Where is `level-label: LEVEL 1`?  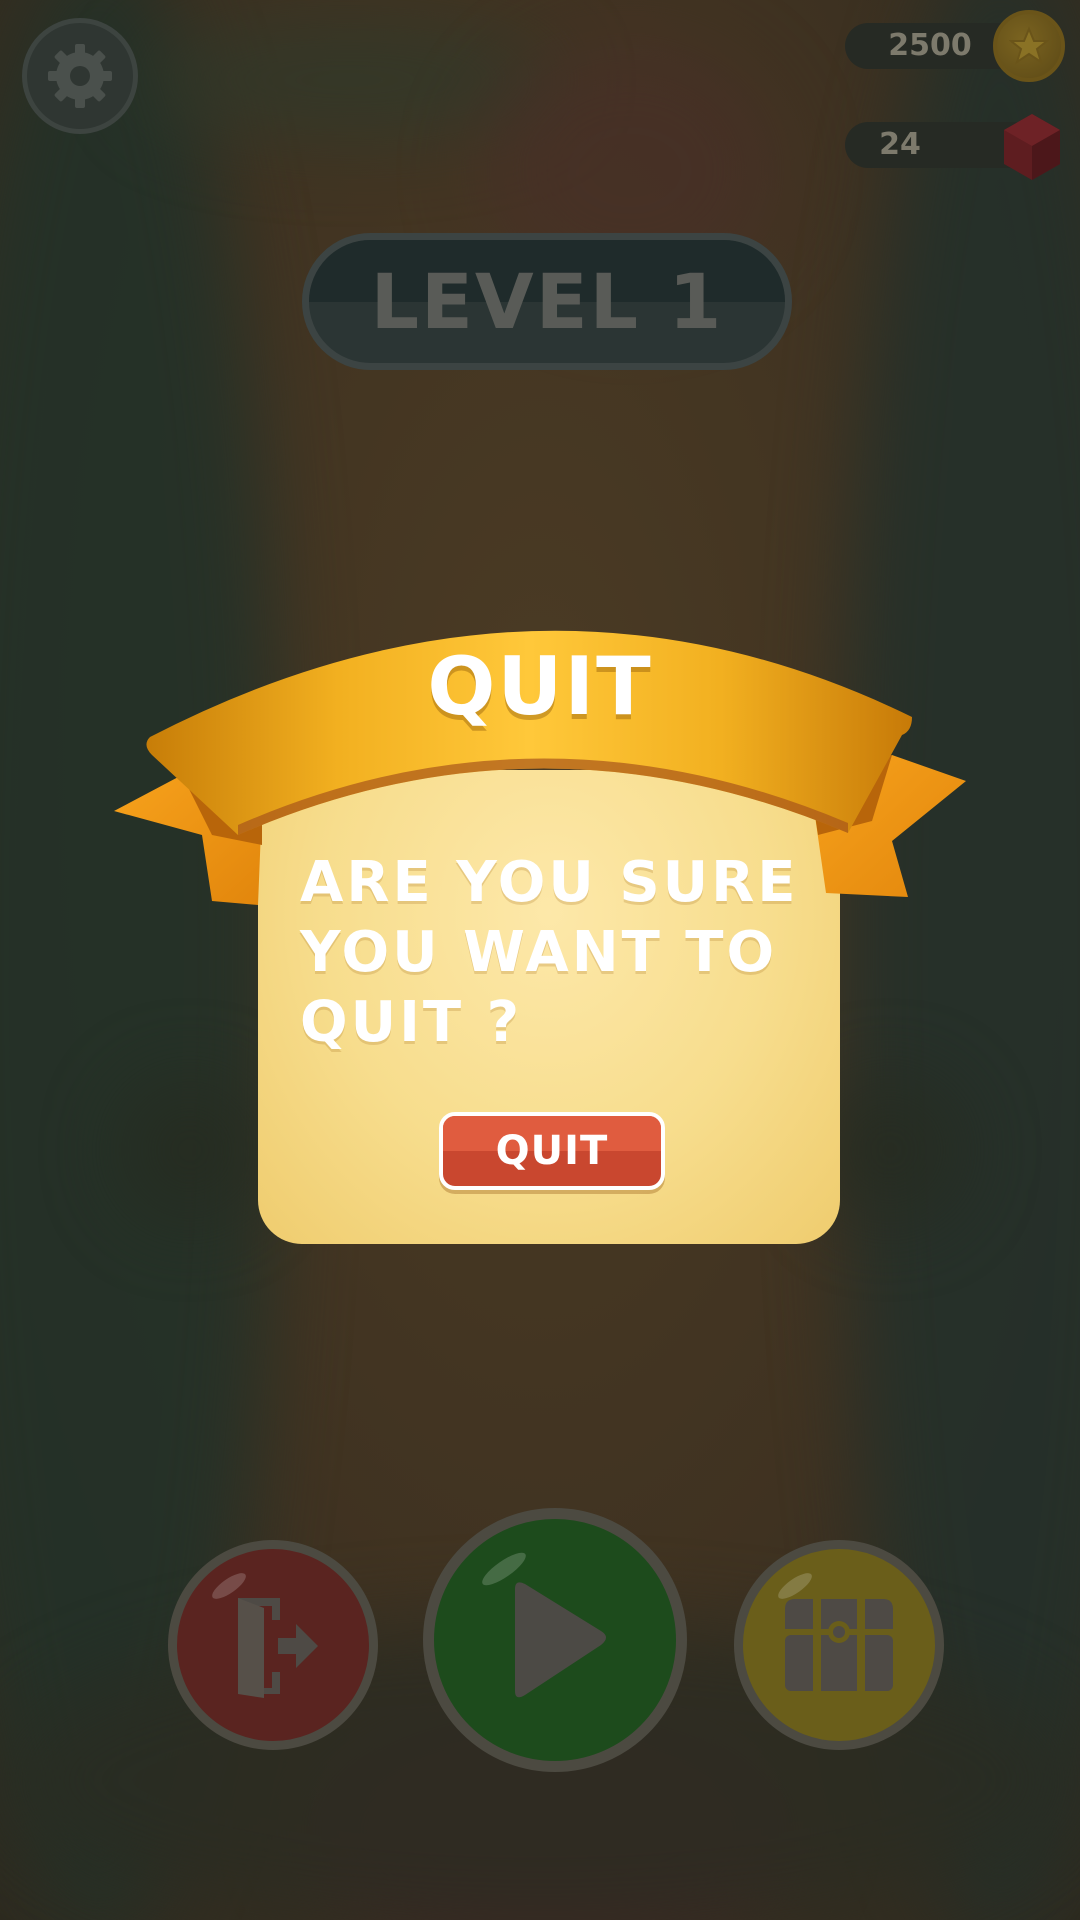 level-label: LEVEL 1 is located at coordinates (547, 301).